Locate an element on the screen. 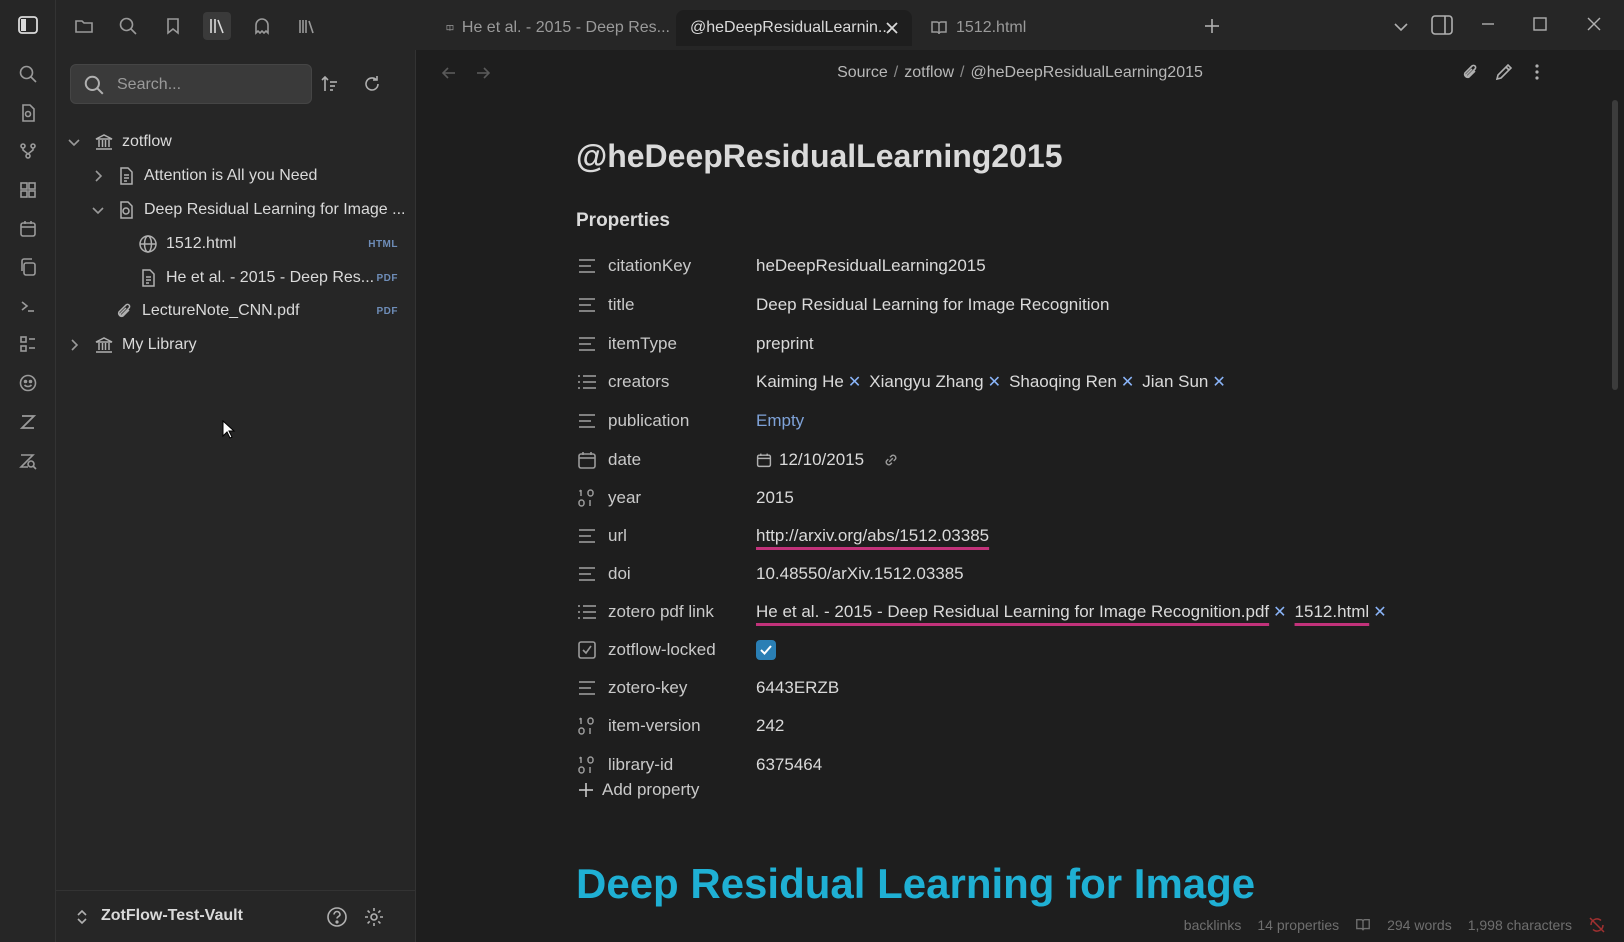  graph-view-icon is located at coordinates (28, 151).